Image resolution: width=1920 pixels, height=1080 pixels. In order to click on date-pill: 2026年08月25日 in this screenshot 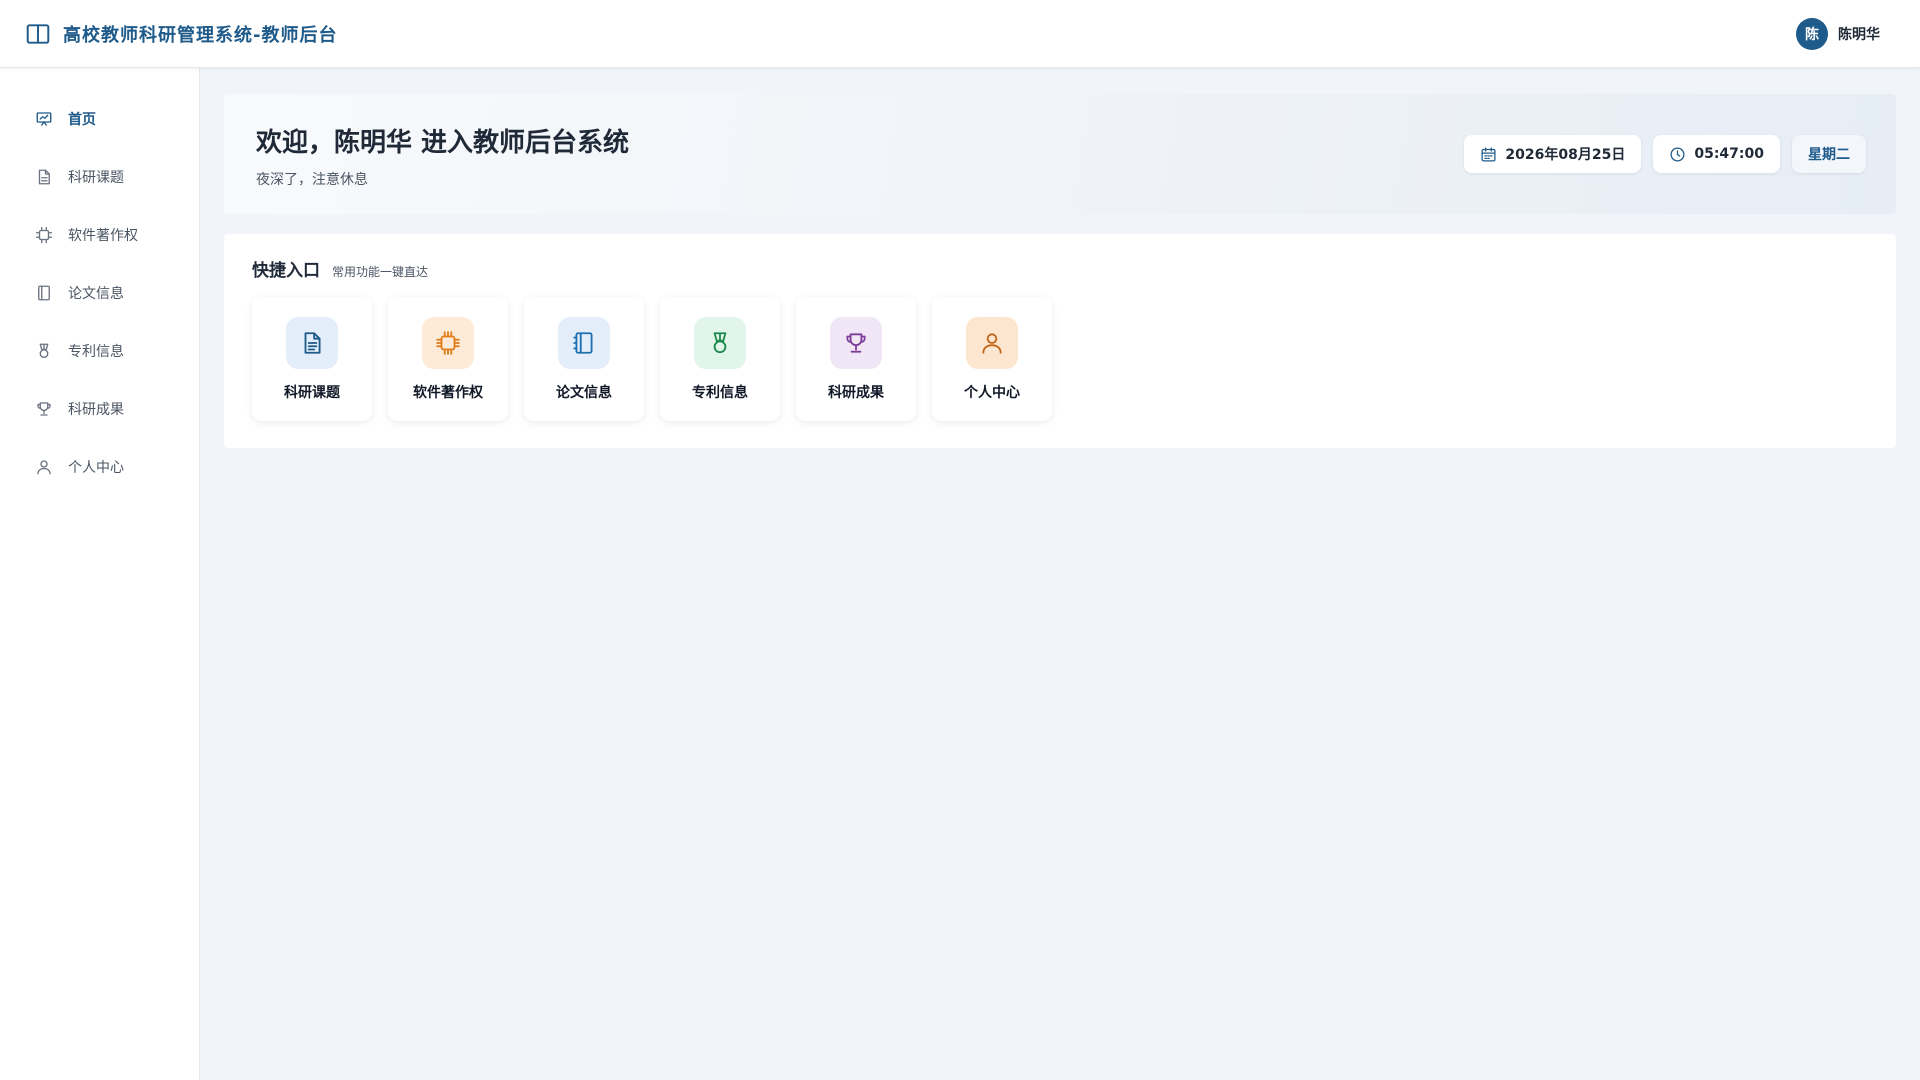, I will do `click(1553, 154)`.